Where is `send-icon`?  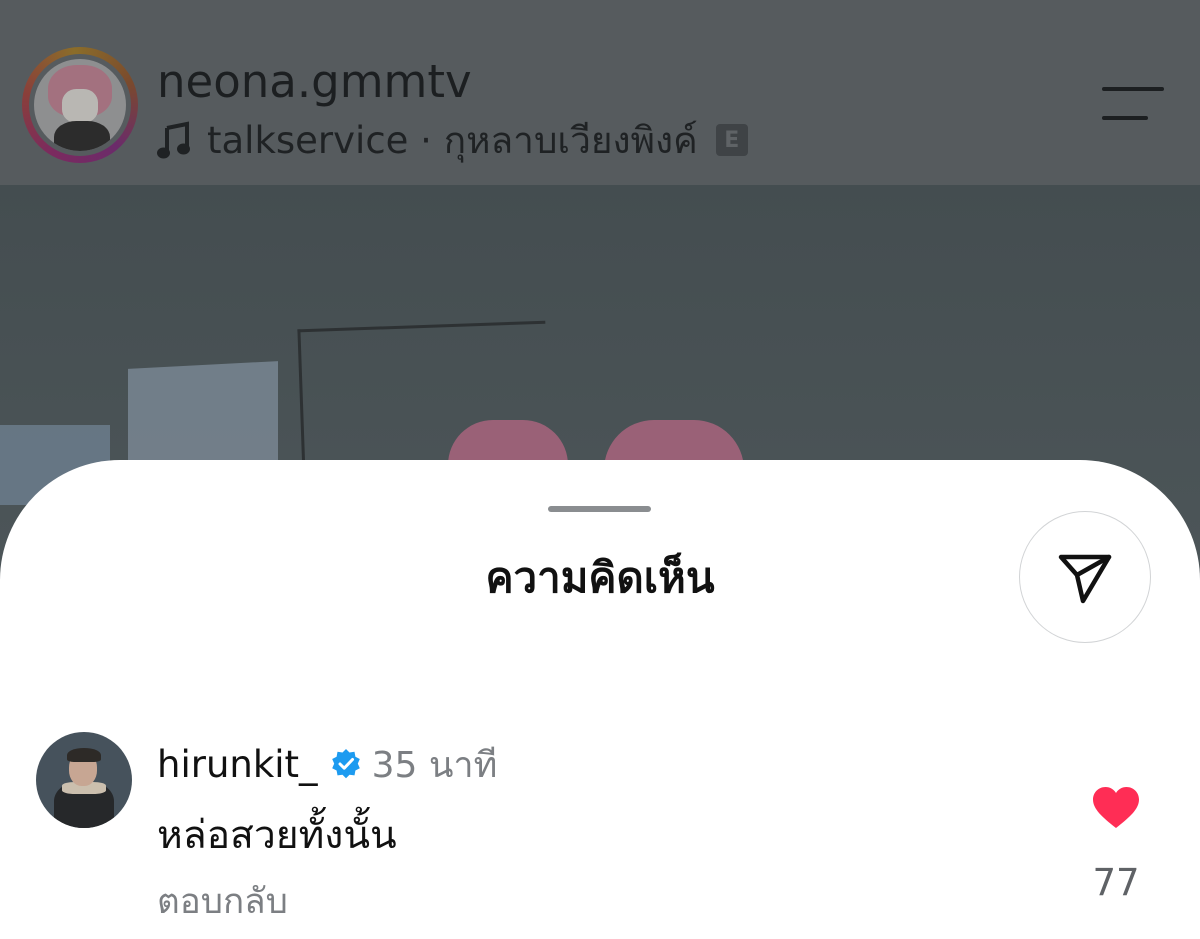
send-icon is located at coordinates (1085, 579).